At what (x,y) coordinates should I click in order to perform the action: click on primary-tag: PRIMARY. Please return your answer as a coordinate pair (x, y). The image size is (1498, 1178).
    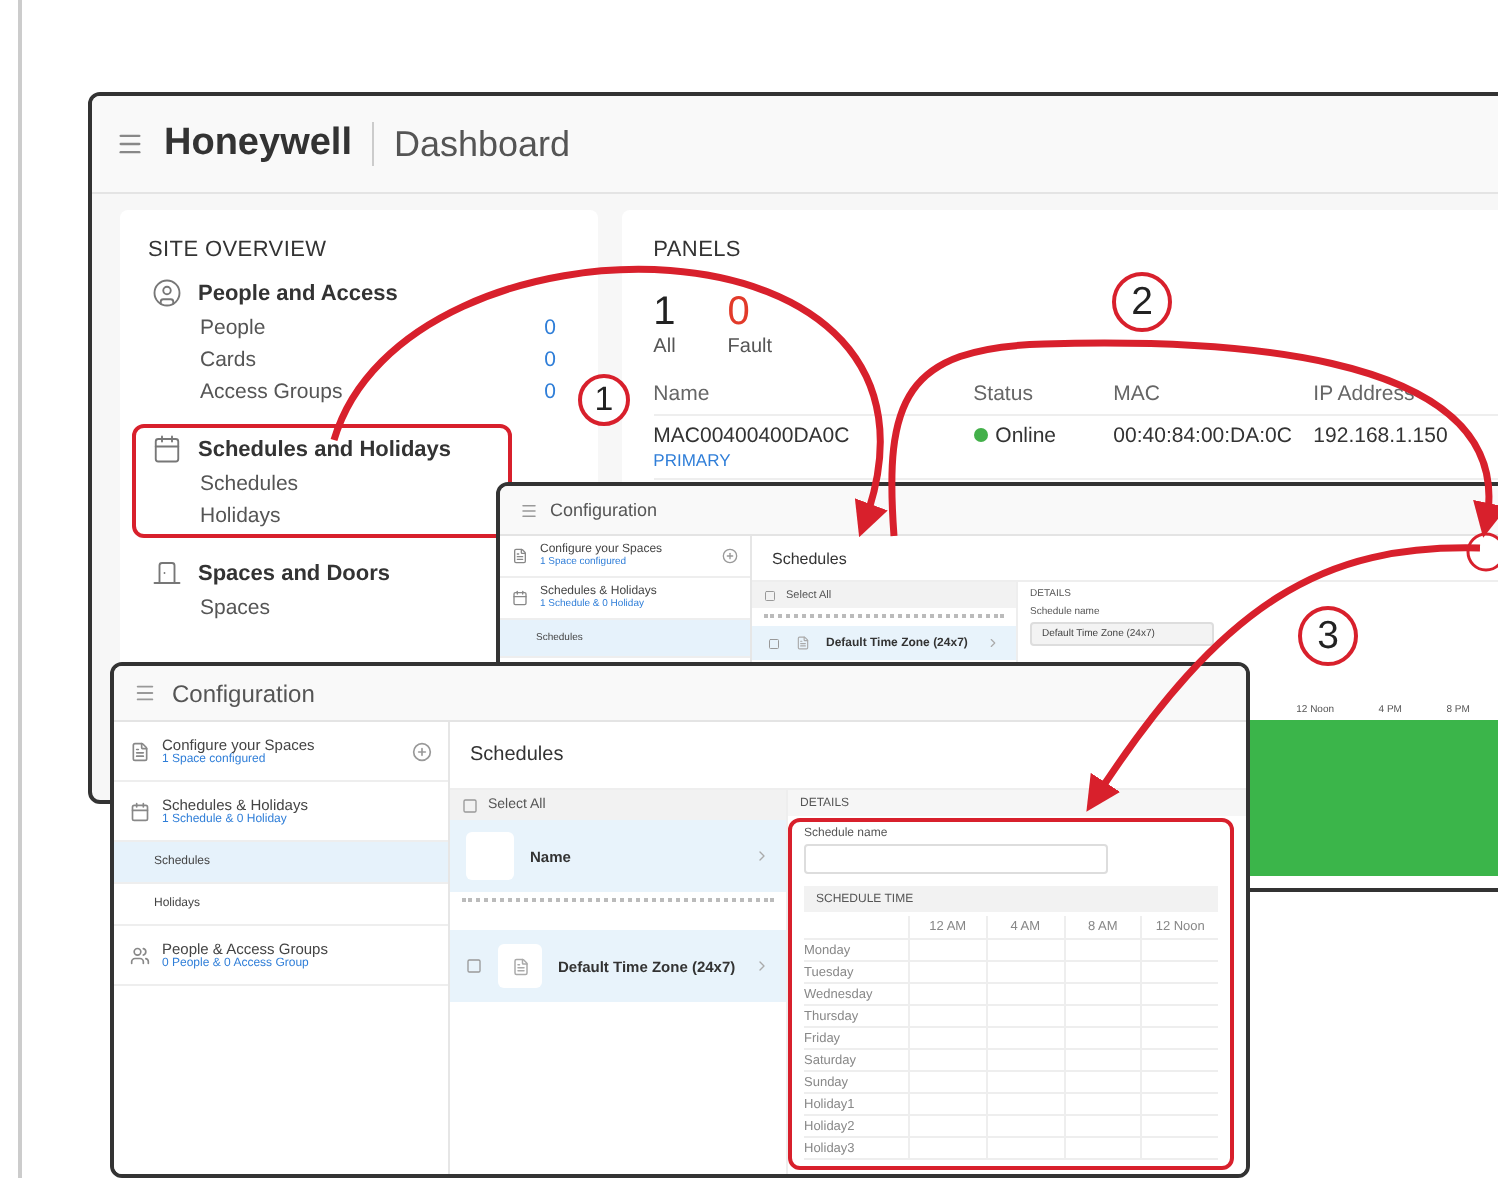
    Looking at the image, I should click on (813, 460).